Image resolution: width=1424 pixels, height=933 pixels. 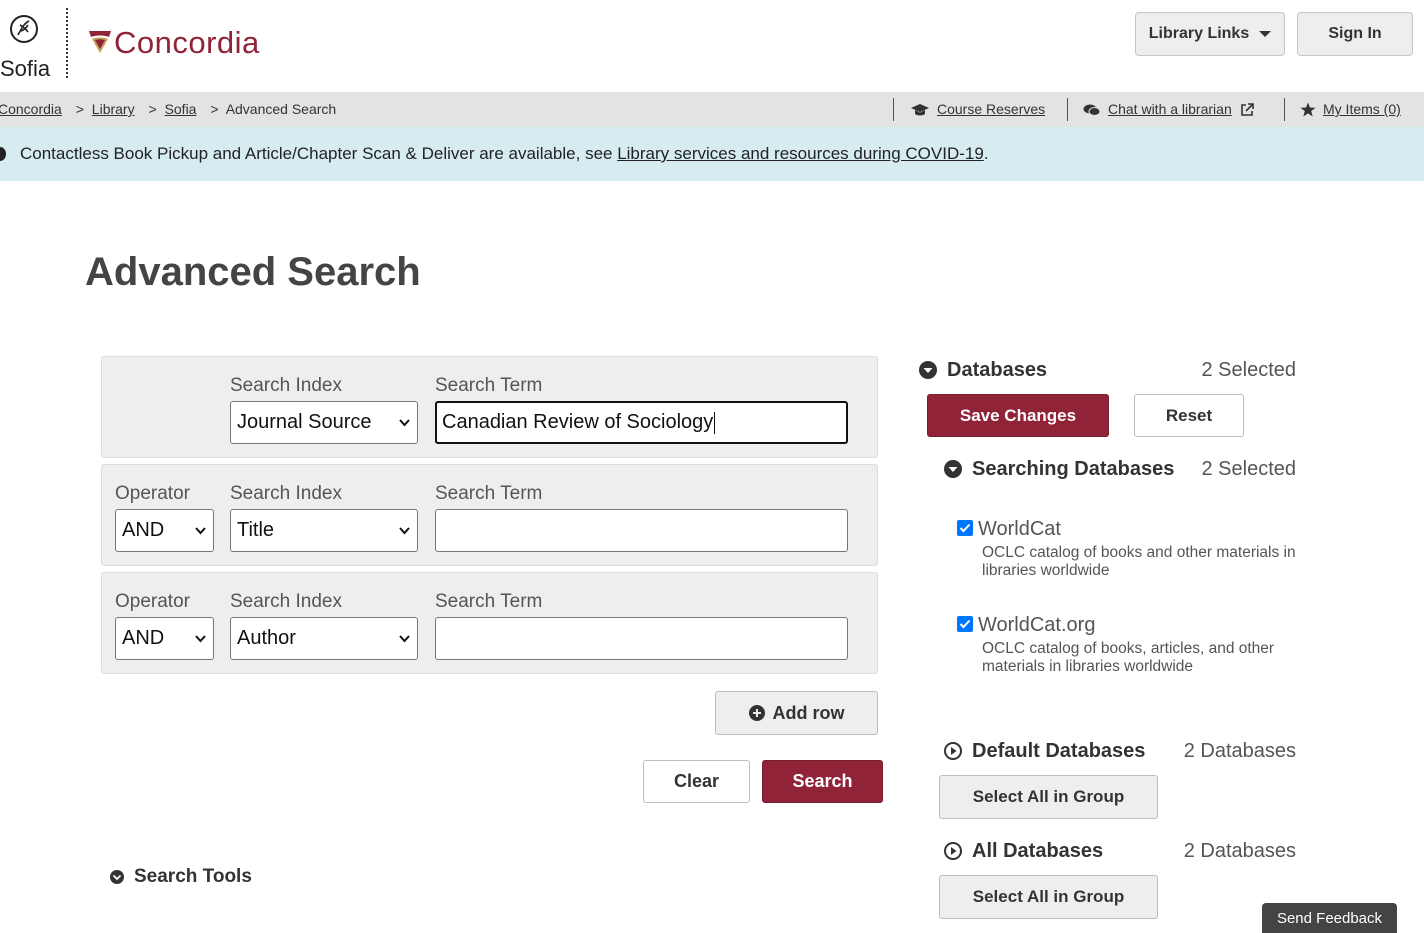 What do you see at coordinates (113, 109) in the screenshot?
I see `breadcrumb-link-library: Library` at bounding box center [113, 109].